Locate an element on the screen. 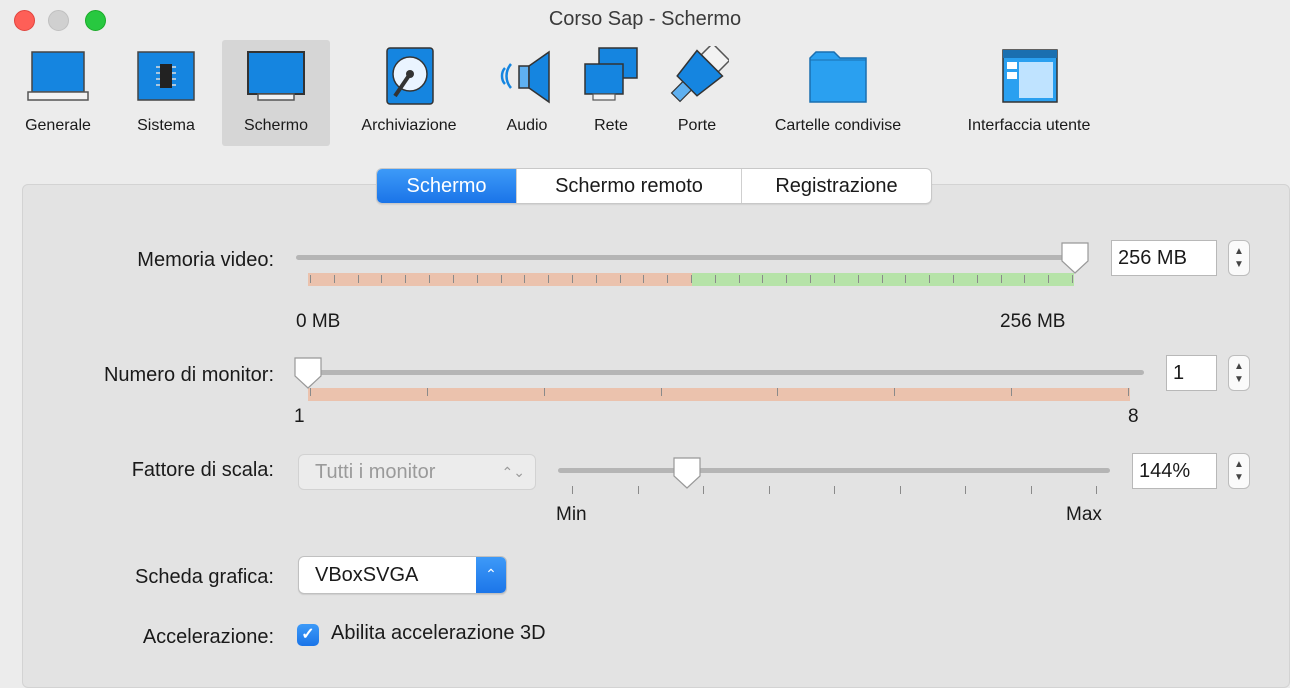  toolbar-item-sistema: Sistema is located at coordinates (166, 93).